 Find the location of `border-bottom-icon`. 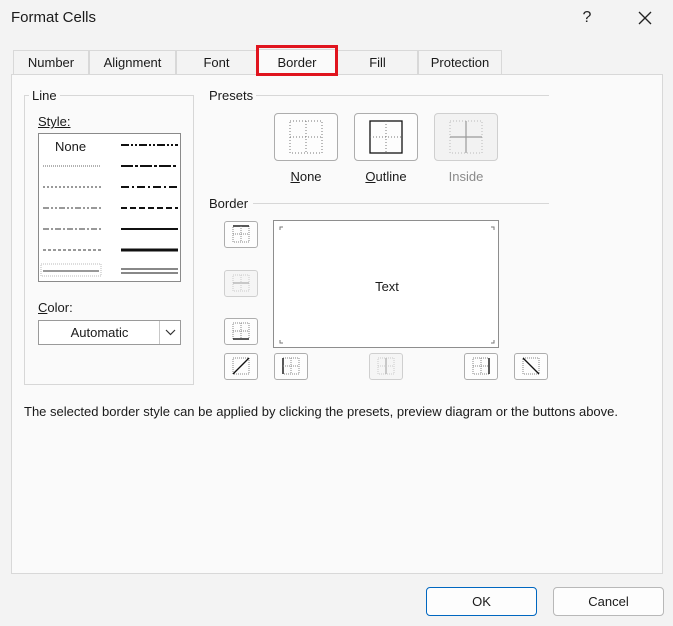

border-bottom-icon is located at coordinates (241, 331).